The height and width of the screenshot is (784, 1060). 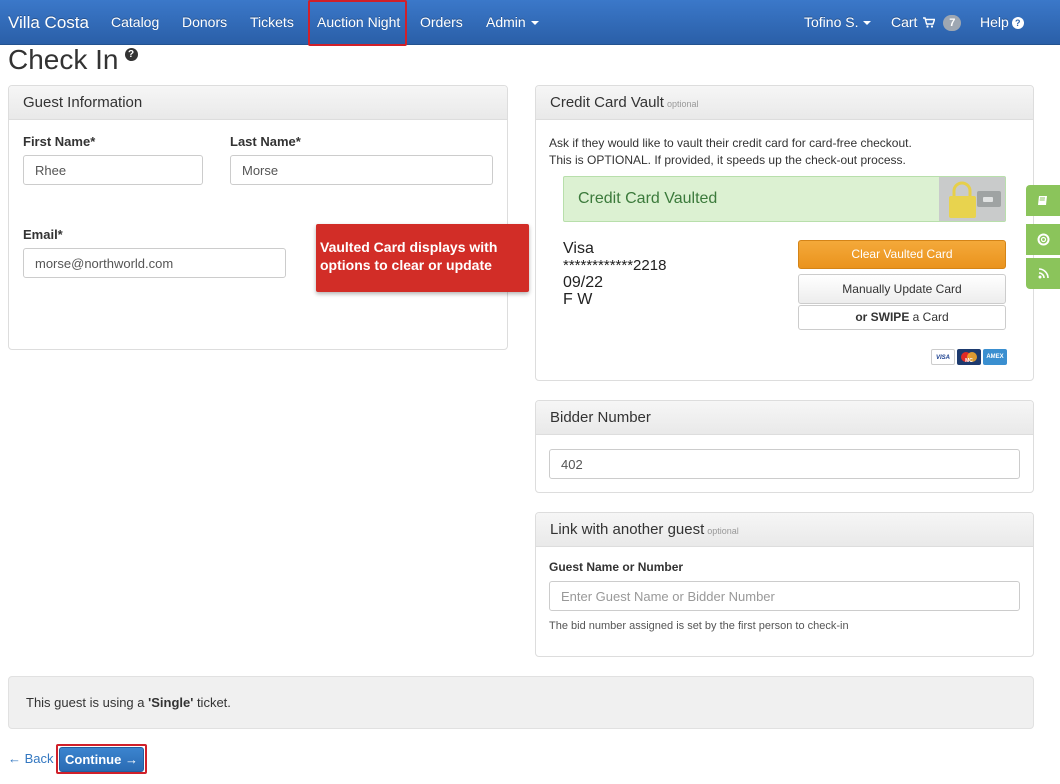 I want to click on book-icon, so click(x=1043, y=200).